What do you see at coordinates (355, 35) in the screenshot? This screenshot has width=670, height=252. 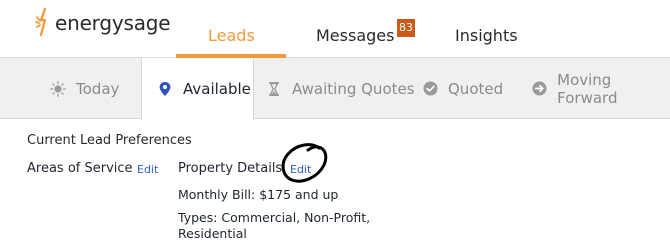 I see `tab-messages: Messages` at bounding box center [355, 35].